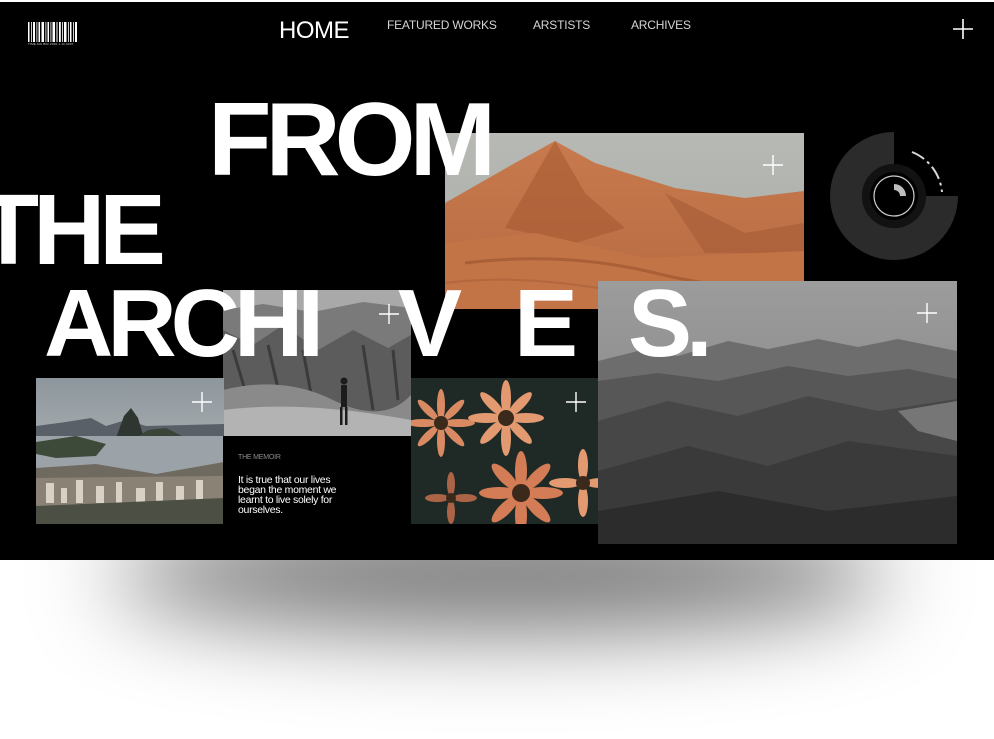 This screenshot has width=994, height=739. Describe the element at coordinates (894, 196) in the screenshot. I see `dial-graphic` at that location.